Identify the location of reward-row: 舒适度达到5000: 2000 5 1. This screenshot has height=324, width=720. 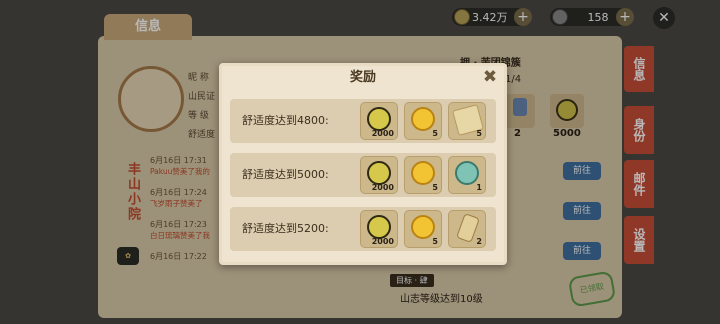
(363, 175).